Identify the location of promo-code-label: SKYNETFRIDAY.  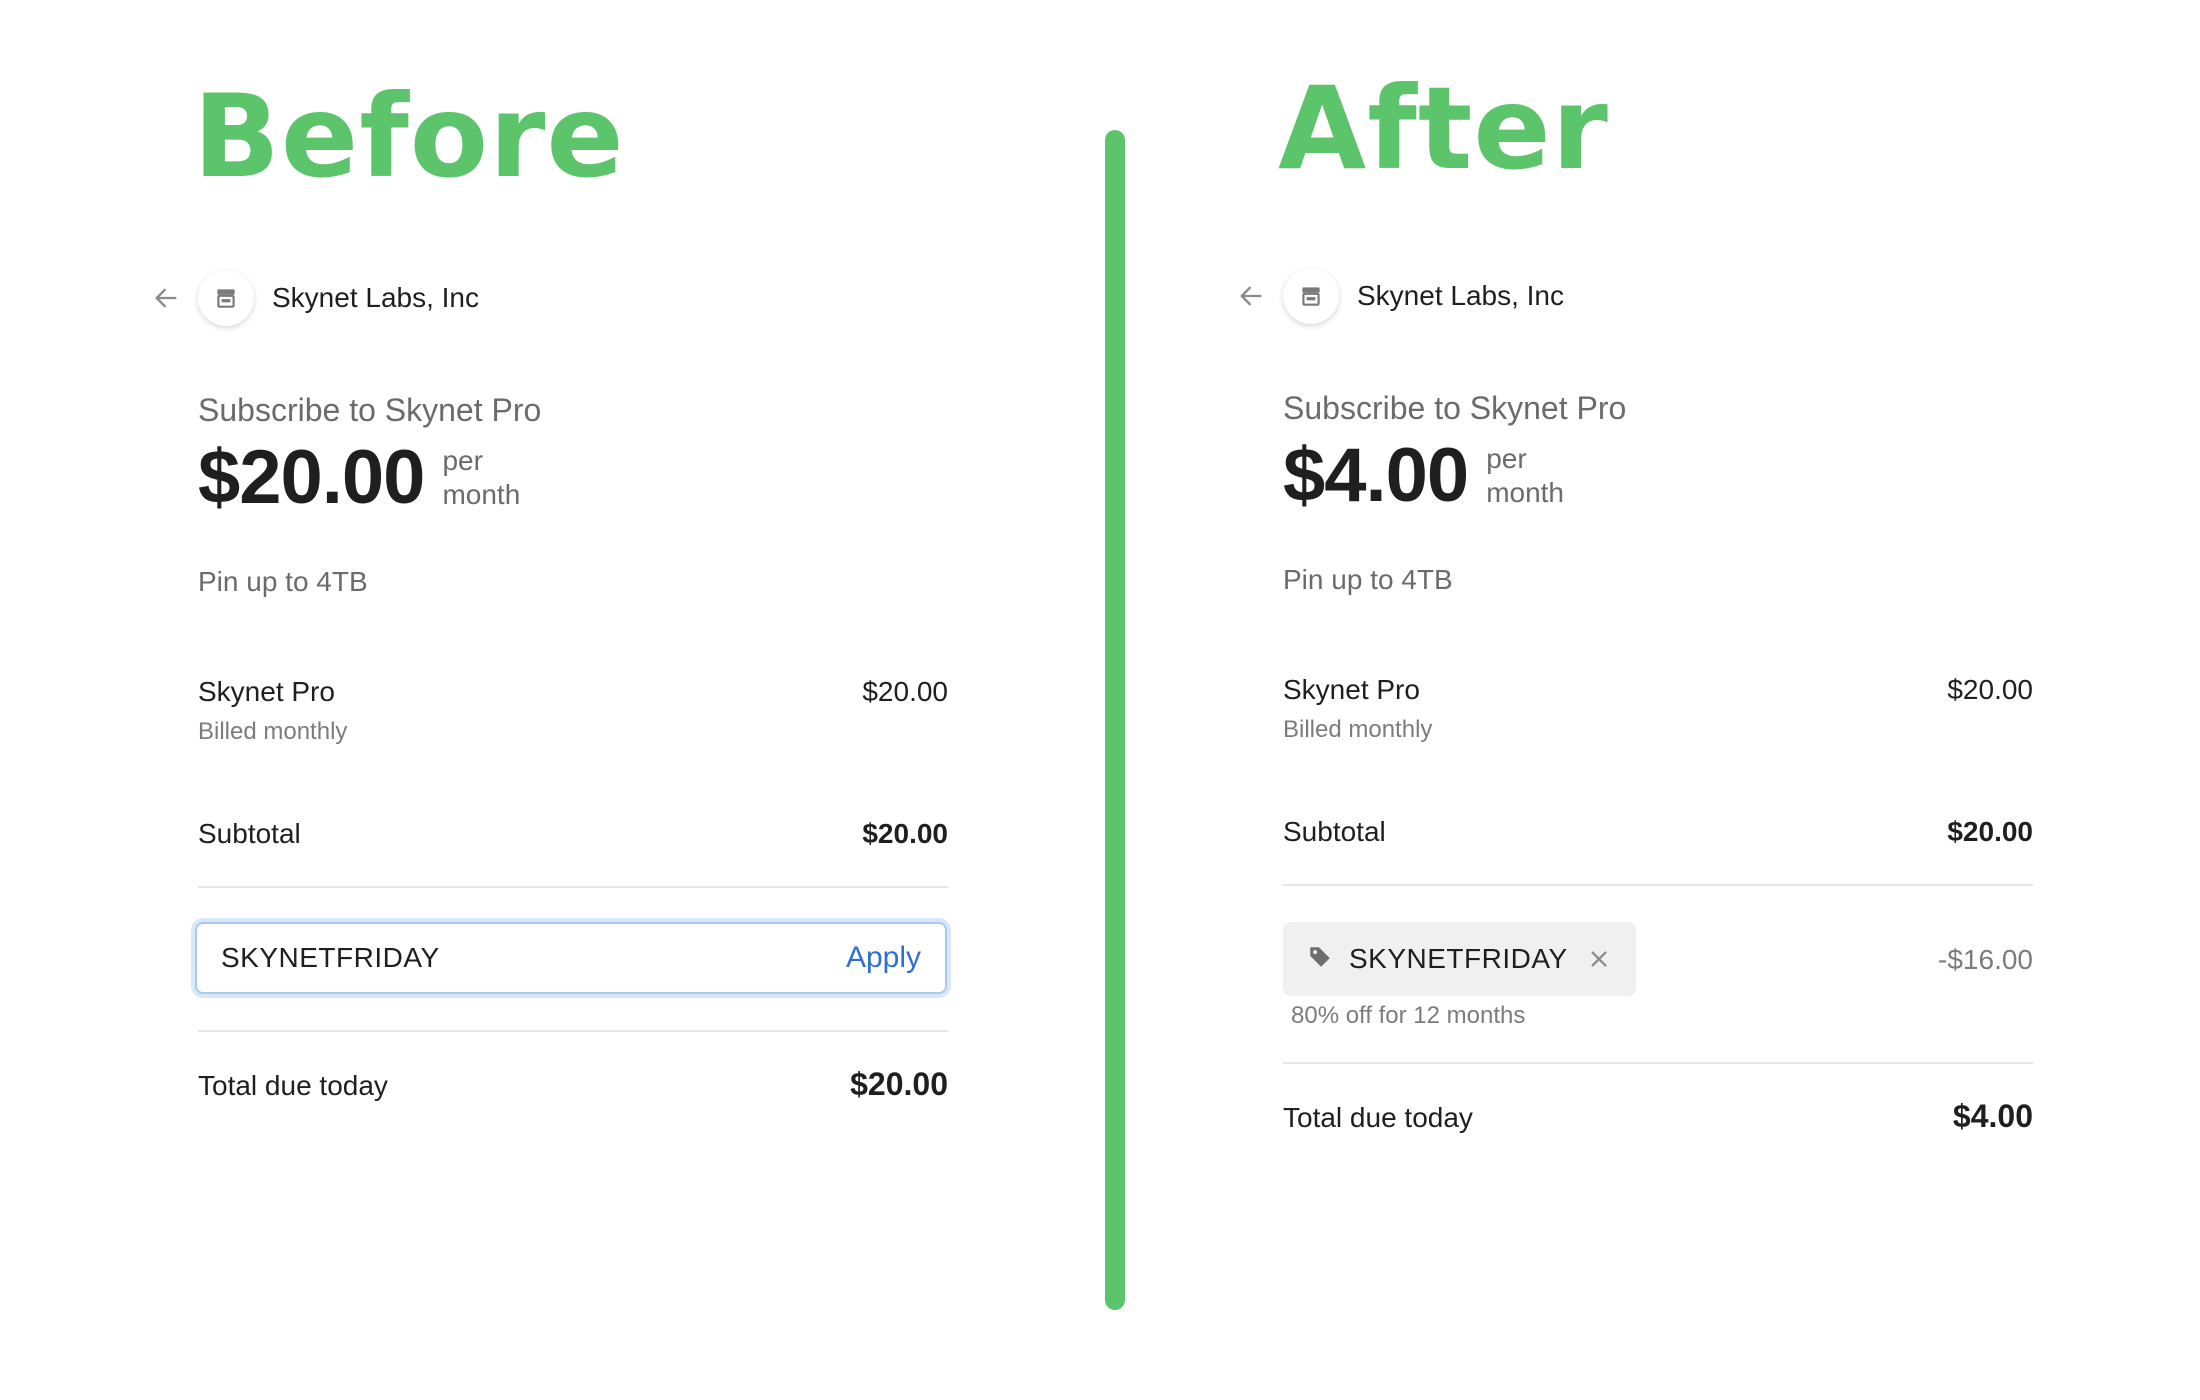
(1458, 958).